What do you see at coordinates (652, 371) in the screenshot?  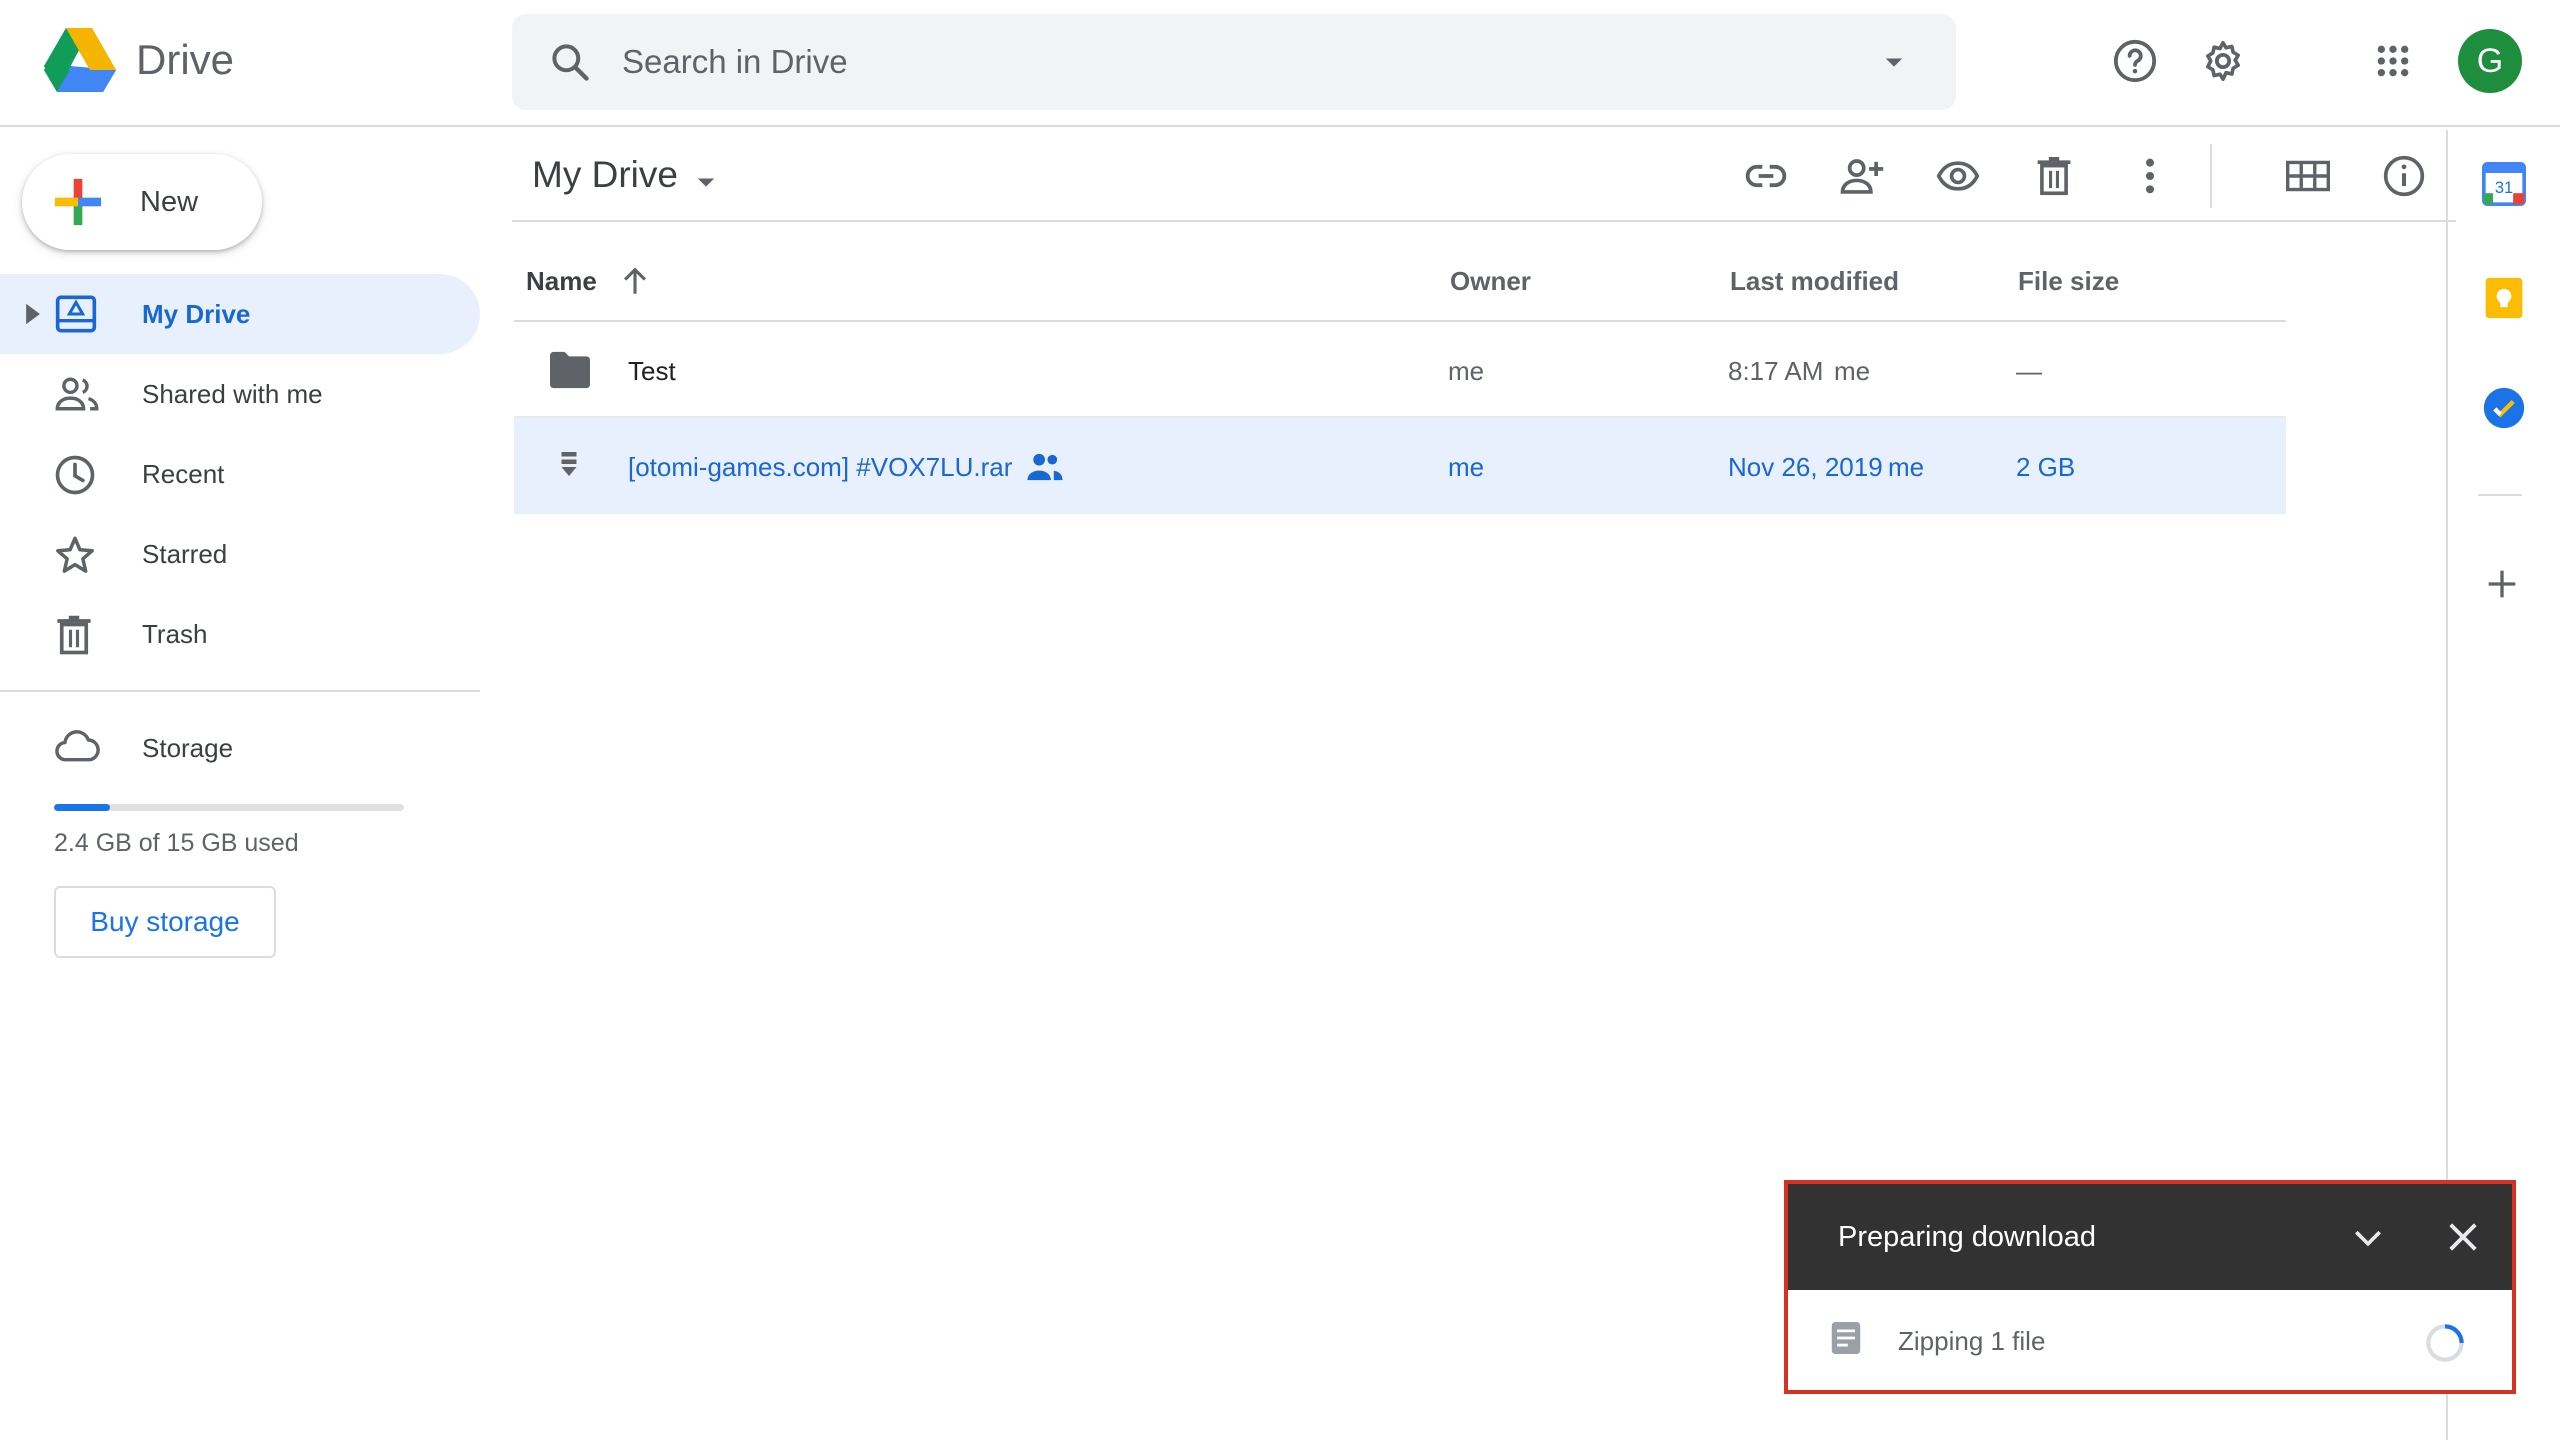 I see `file-name: Test` at bounding box center [652, 371].